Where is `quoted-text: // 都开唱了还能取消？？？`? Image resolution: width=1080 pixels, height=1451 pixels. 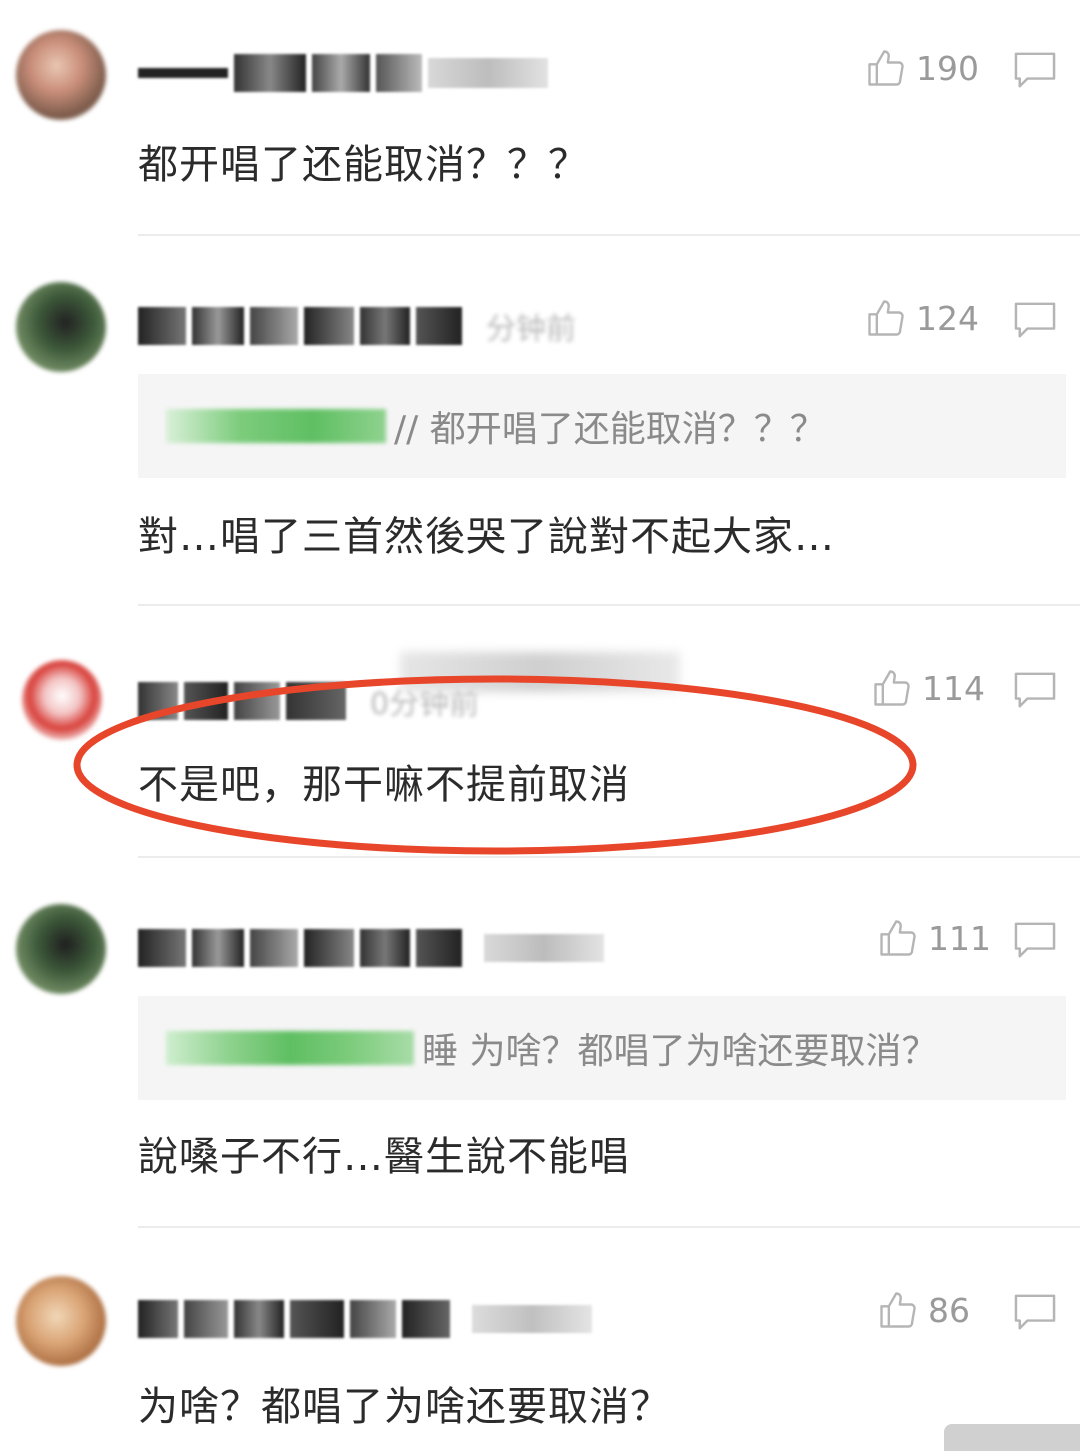 quoted-text: // 都开唱了还能取消？？？ is located at coordinates (610, 429).